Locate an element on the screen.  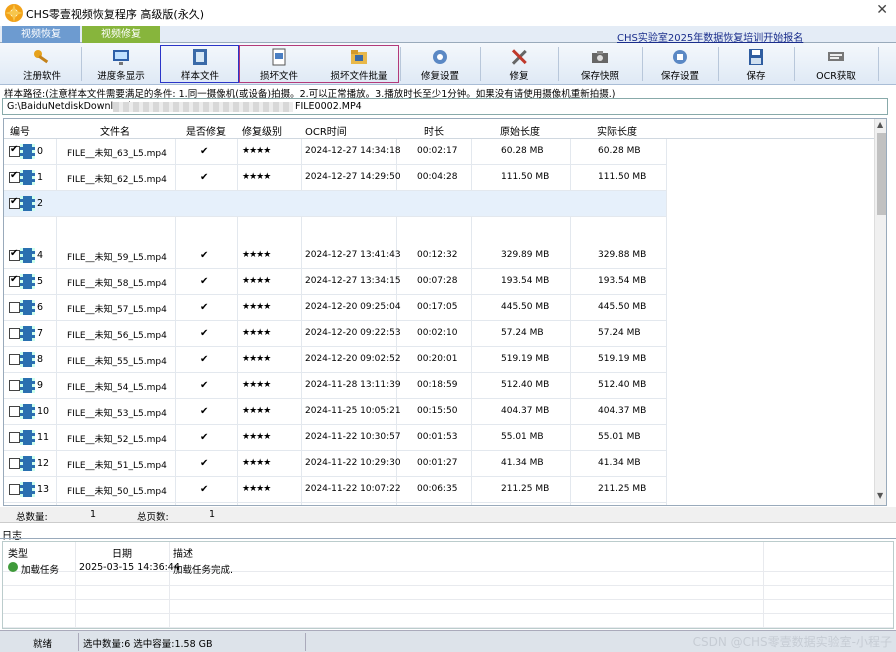
row-filename: FILE__未知_51_L5.mp4 is located at coordinates (117, 466).